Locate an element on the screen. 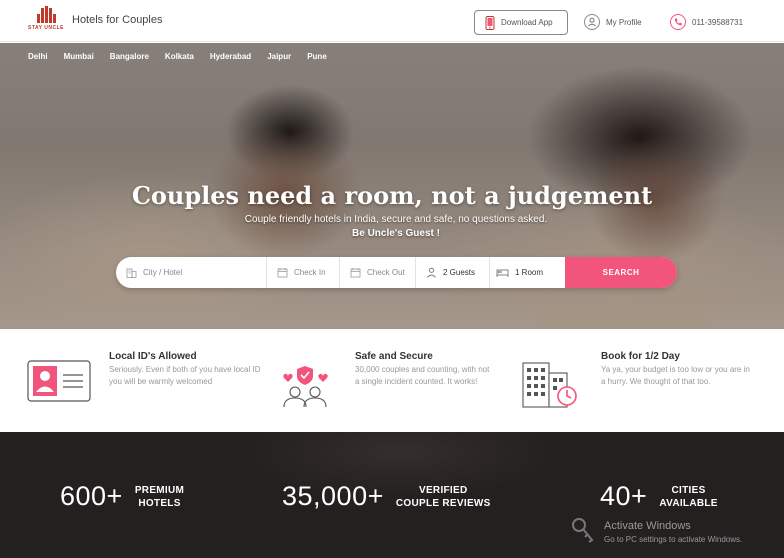 Image resolution: width=784 pixels, height=558 pixels. city-link-pune: Pune is located at coordinates (317, 56).